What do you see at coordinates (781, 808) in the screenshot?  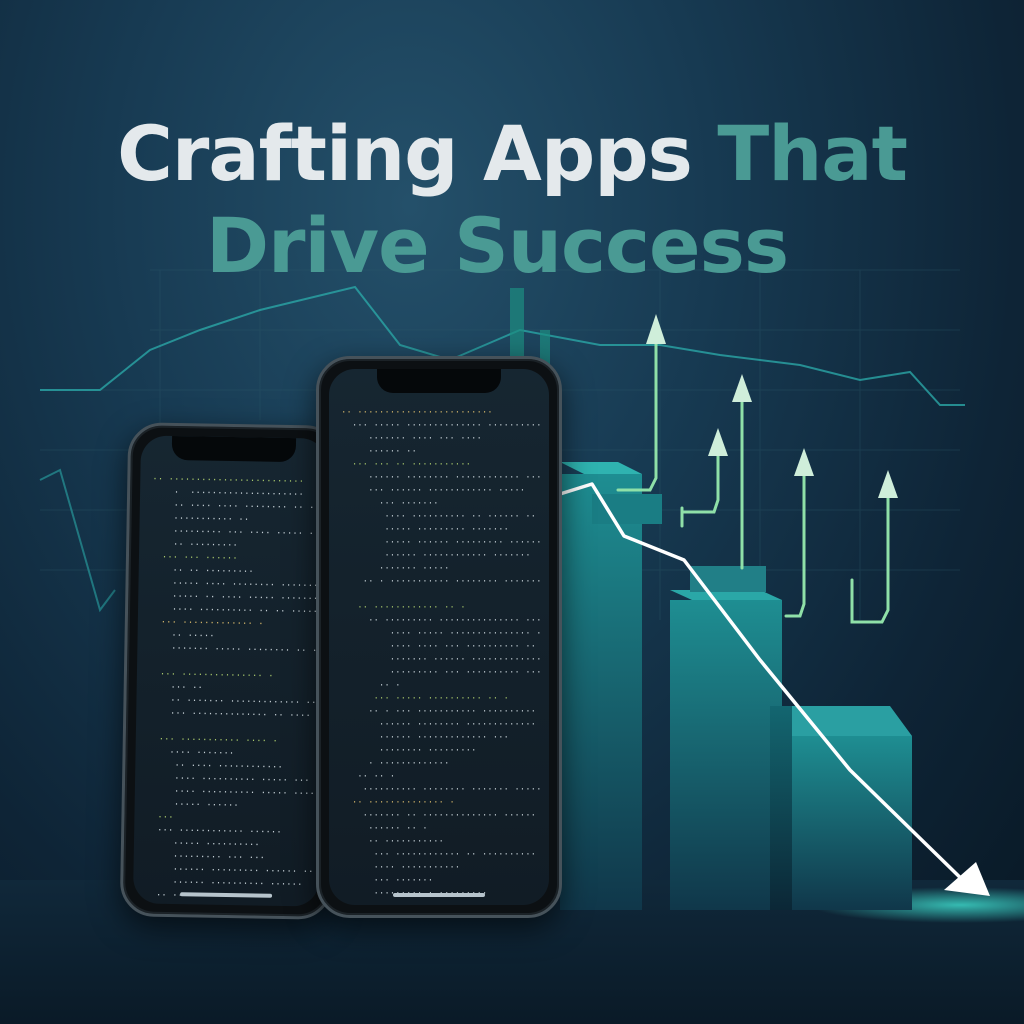 I see `bar-3-side` at bounding box center [781, 808].